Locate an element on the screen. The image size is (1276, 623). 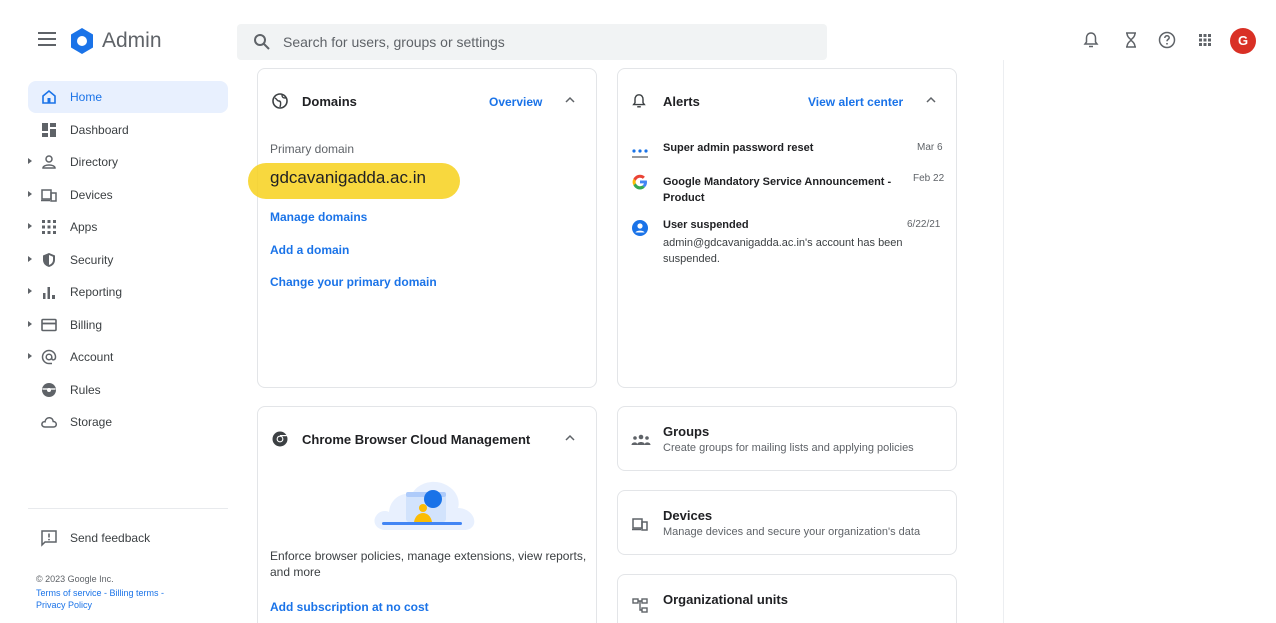
sidebar-item-security: Security is located at coordinates (128, 260).